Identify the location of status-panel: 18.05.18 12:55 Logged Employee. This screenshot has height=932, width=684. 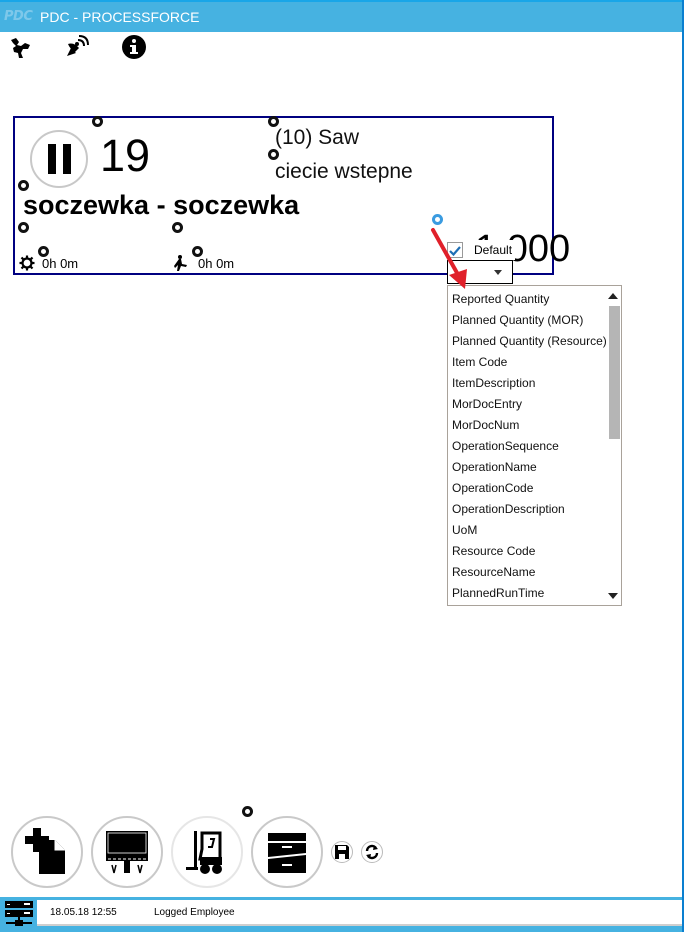
(359, 913).